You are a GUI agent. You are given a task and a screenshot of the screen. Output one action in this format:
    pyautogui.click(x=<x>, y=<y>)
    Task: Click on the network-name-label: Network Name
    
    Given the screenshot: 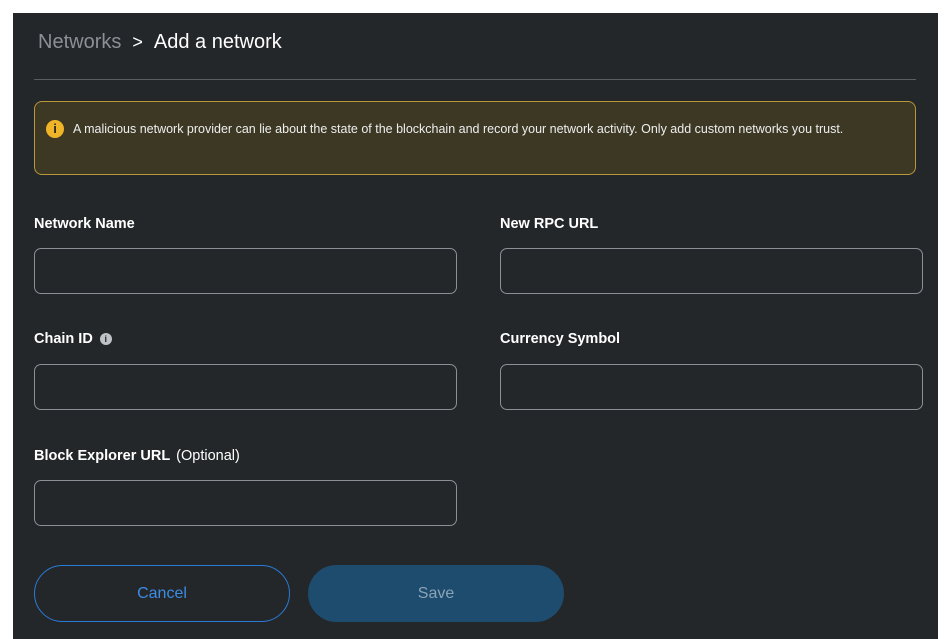 What is the action you would take?
    pyautogui.click(x=84, y=224)
    